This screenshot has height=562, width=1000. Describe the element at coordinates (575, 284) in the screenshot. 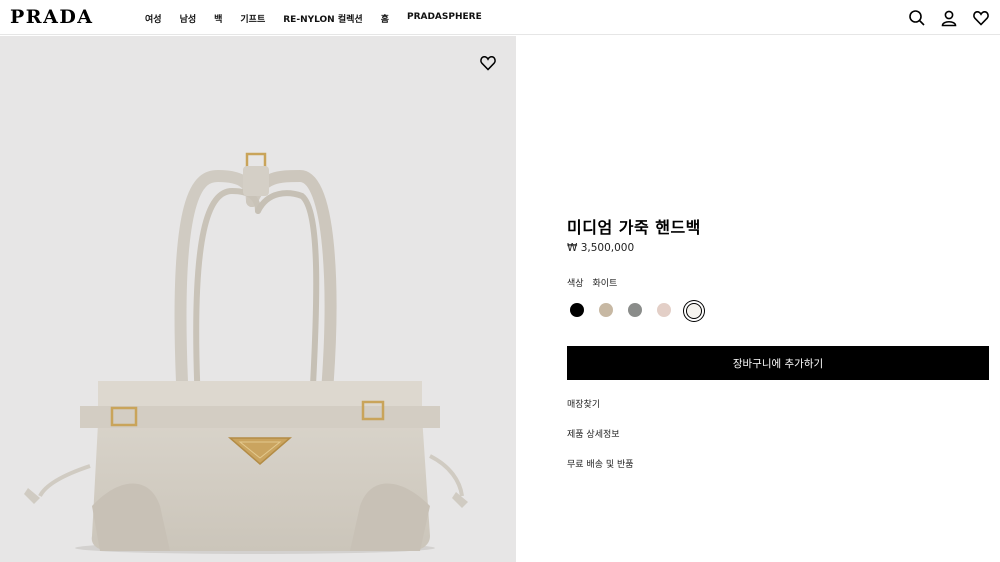

I see `color-label: 색상` at that location.